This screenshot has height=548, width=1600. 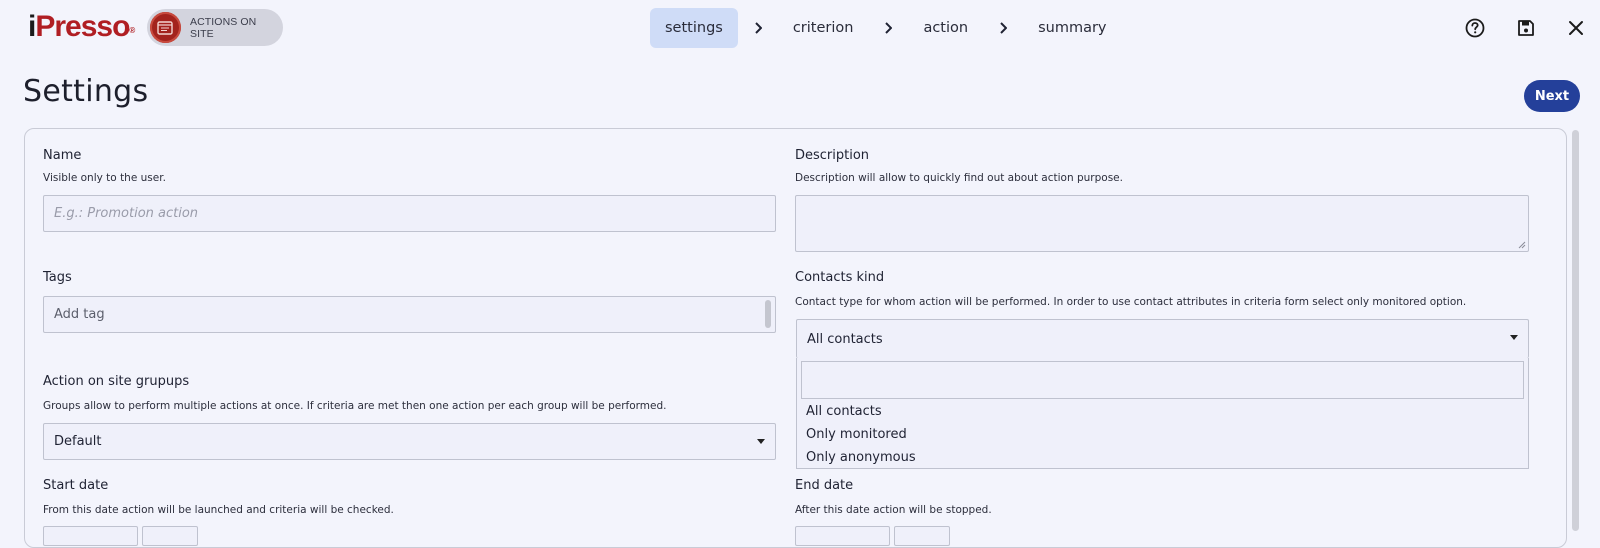 I want to click on end-time-input, so click(x=922, y=536).